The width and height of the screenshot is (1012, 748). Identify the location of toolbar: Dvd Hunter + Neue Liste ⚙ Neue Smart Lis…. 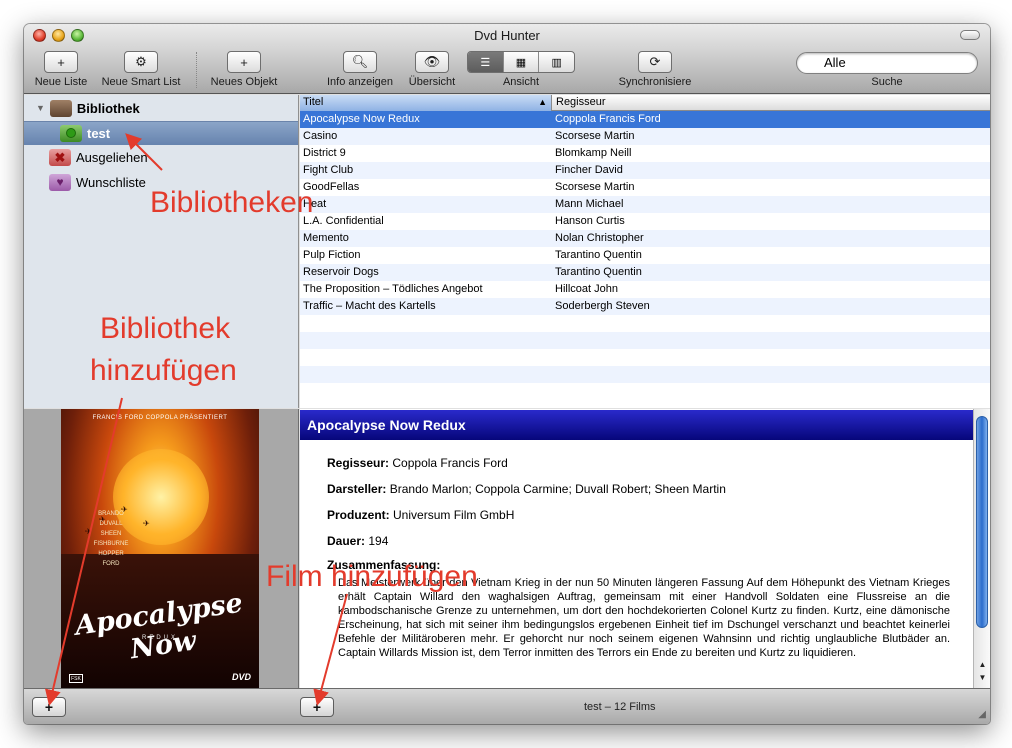
(507, 59).